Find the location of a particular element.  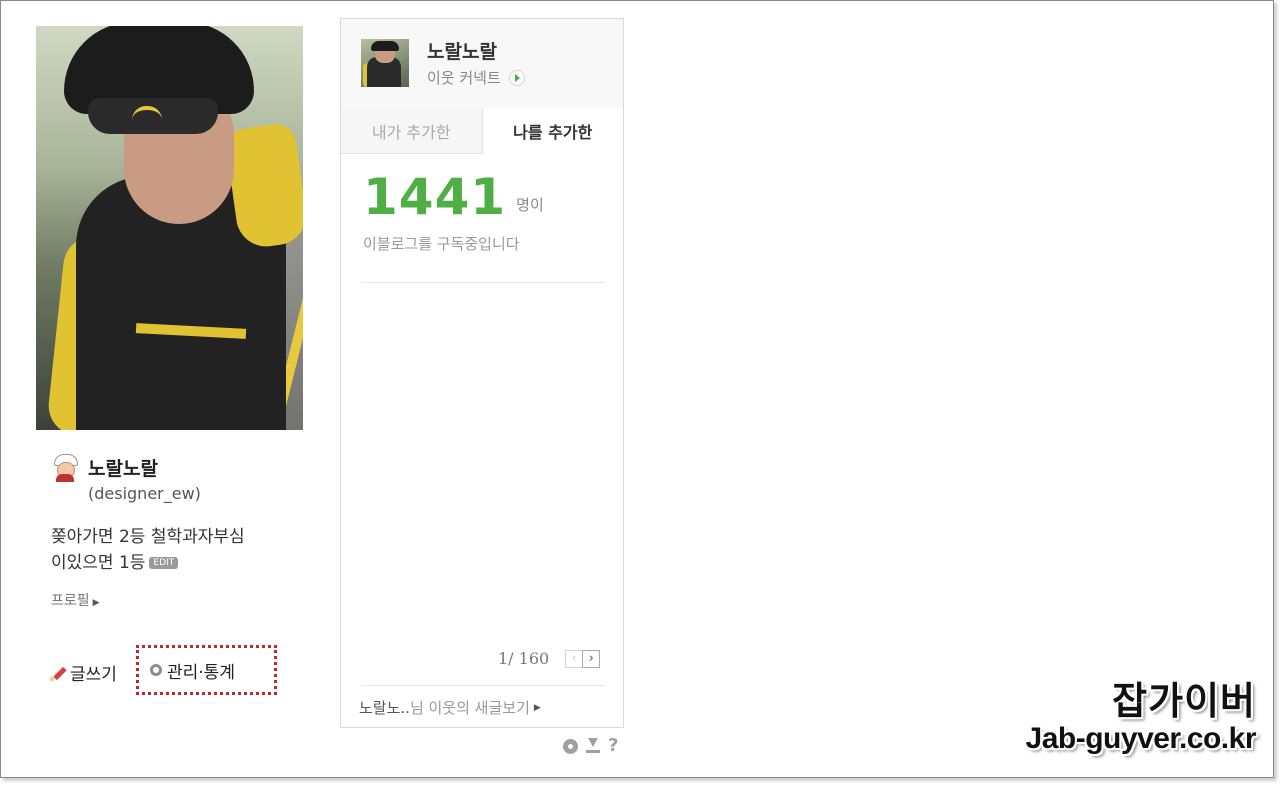

write-button: 글쓰기 is located at coordinates (83, 672).